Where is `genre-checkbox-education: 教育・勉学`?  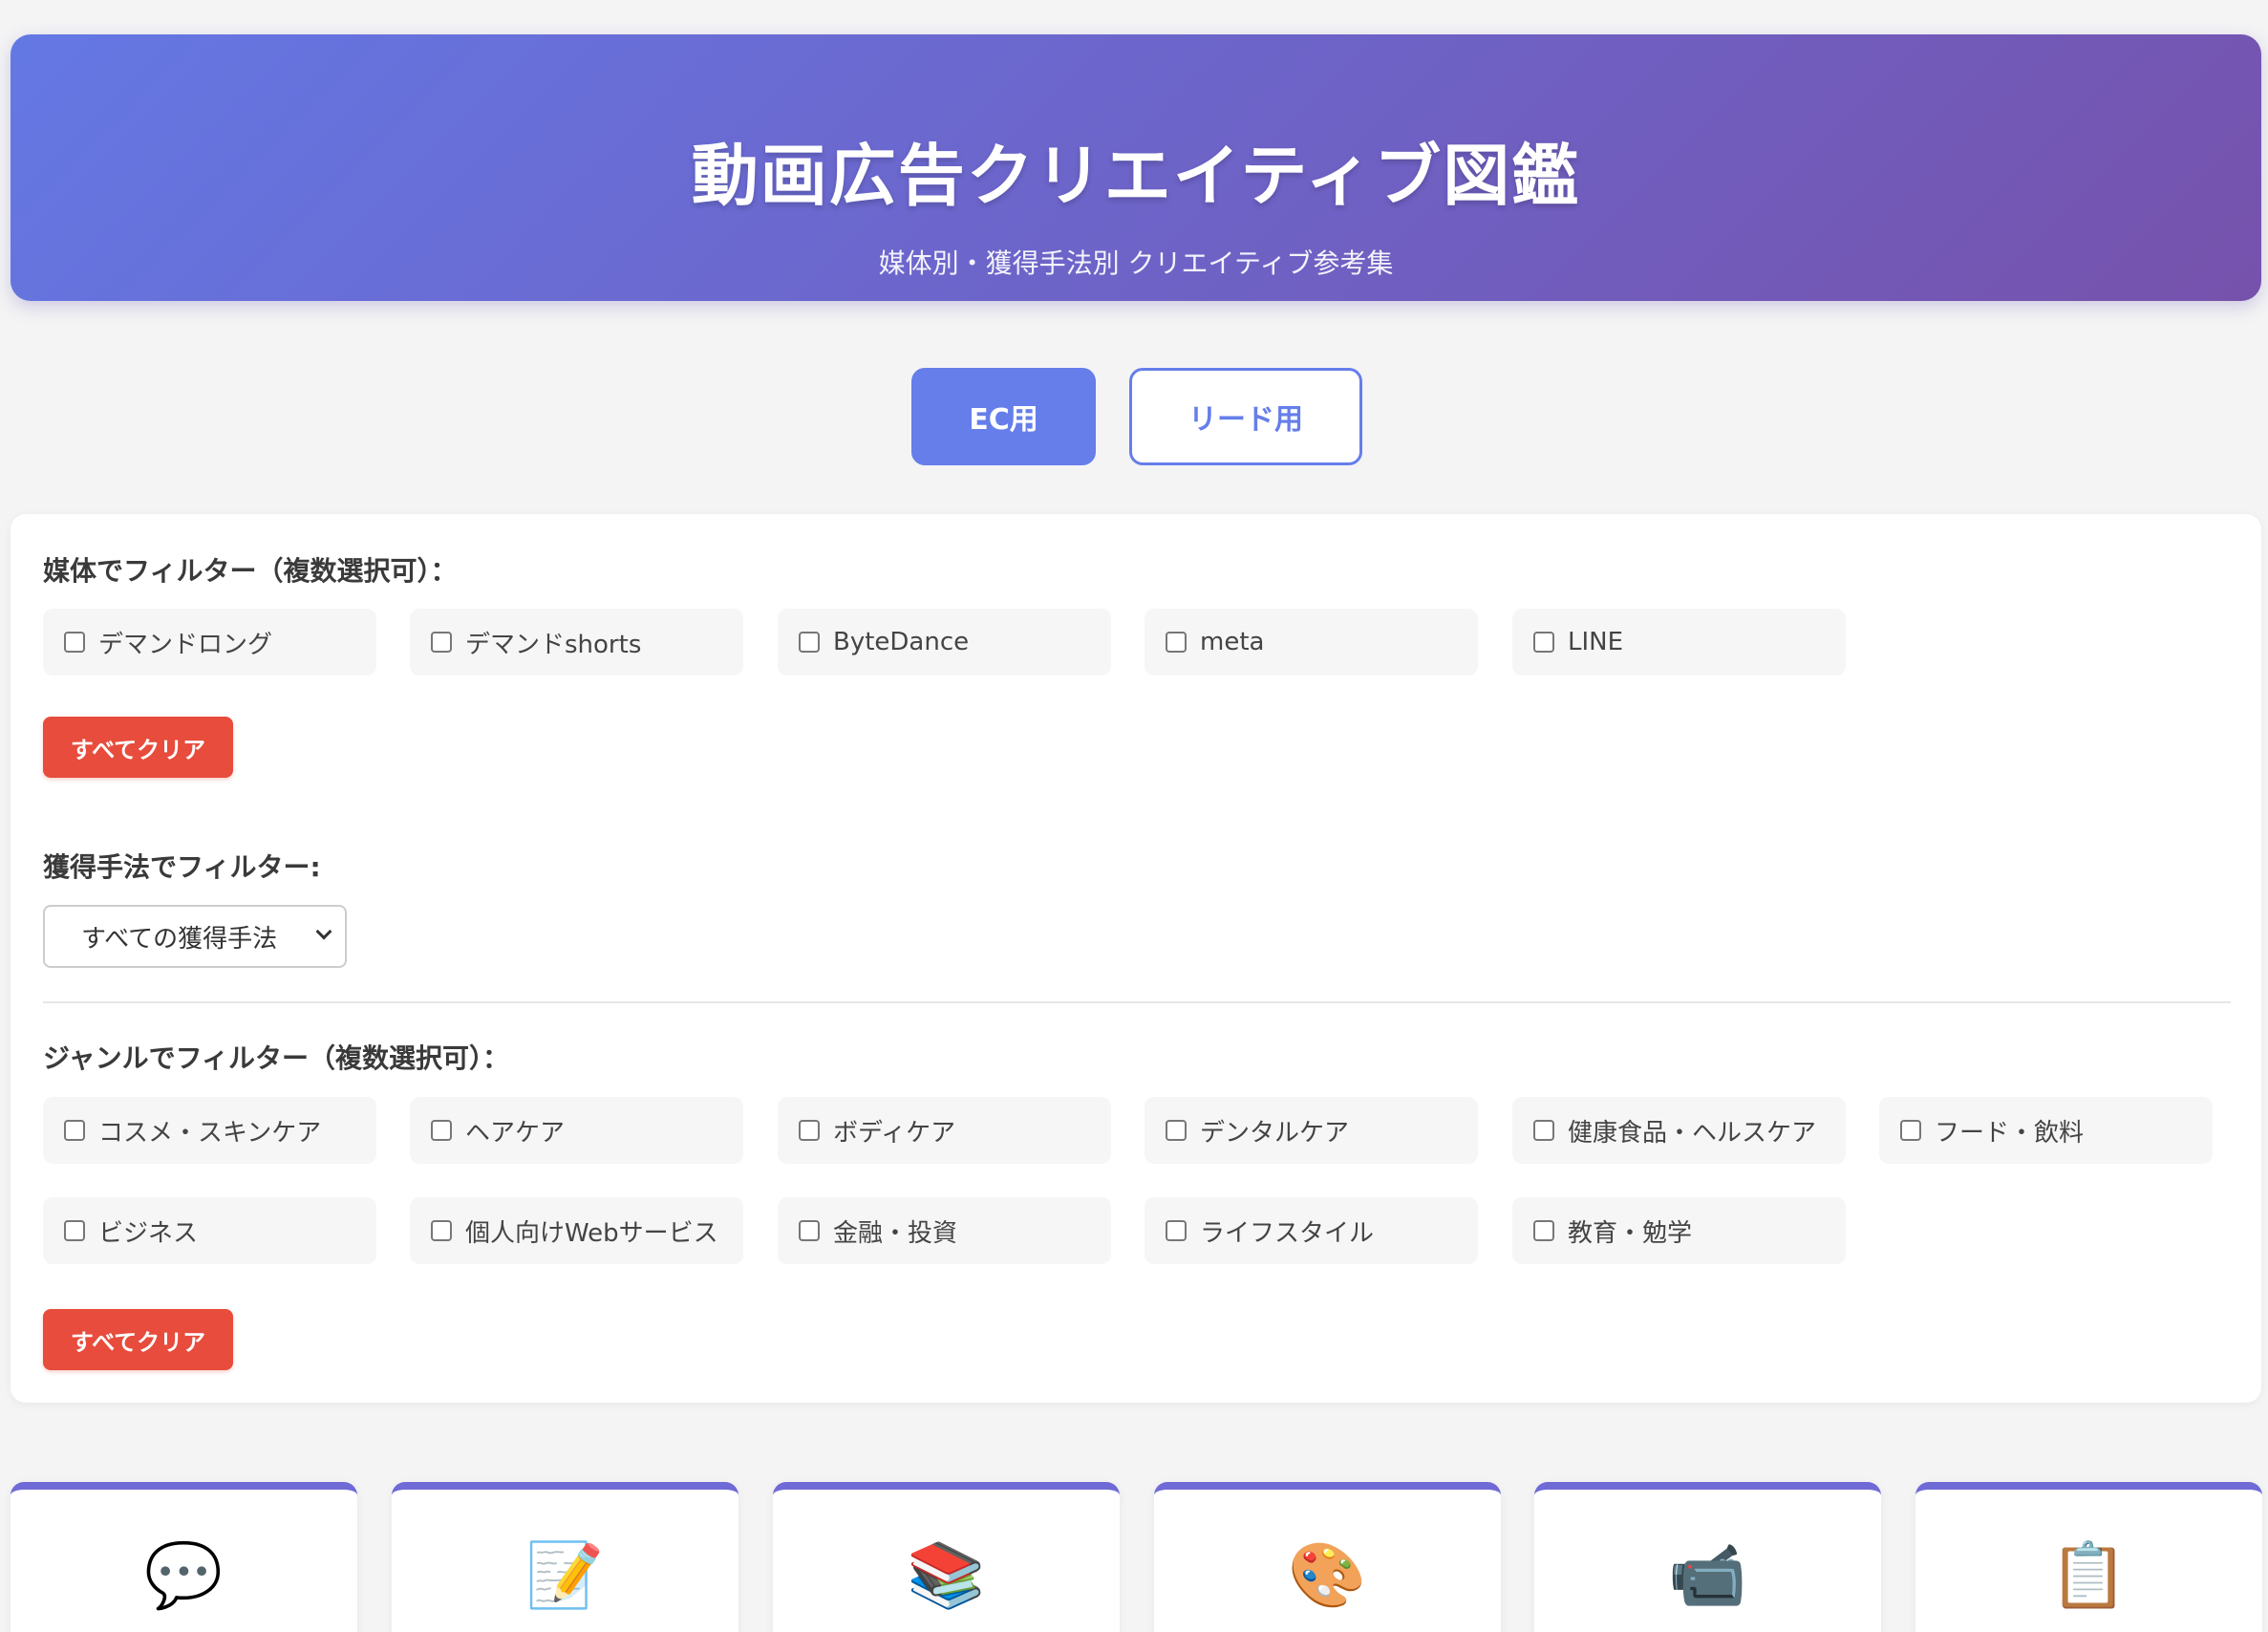
genre-checkbox-education: 教育・勉学 is located at coordinates (1679, 1230).